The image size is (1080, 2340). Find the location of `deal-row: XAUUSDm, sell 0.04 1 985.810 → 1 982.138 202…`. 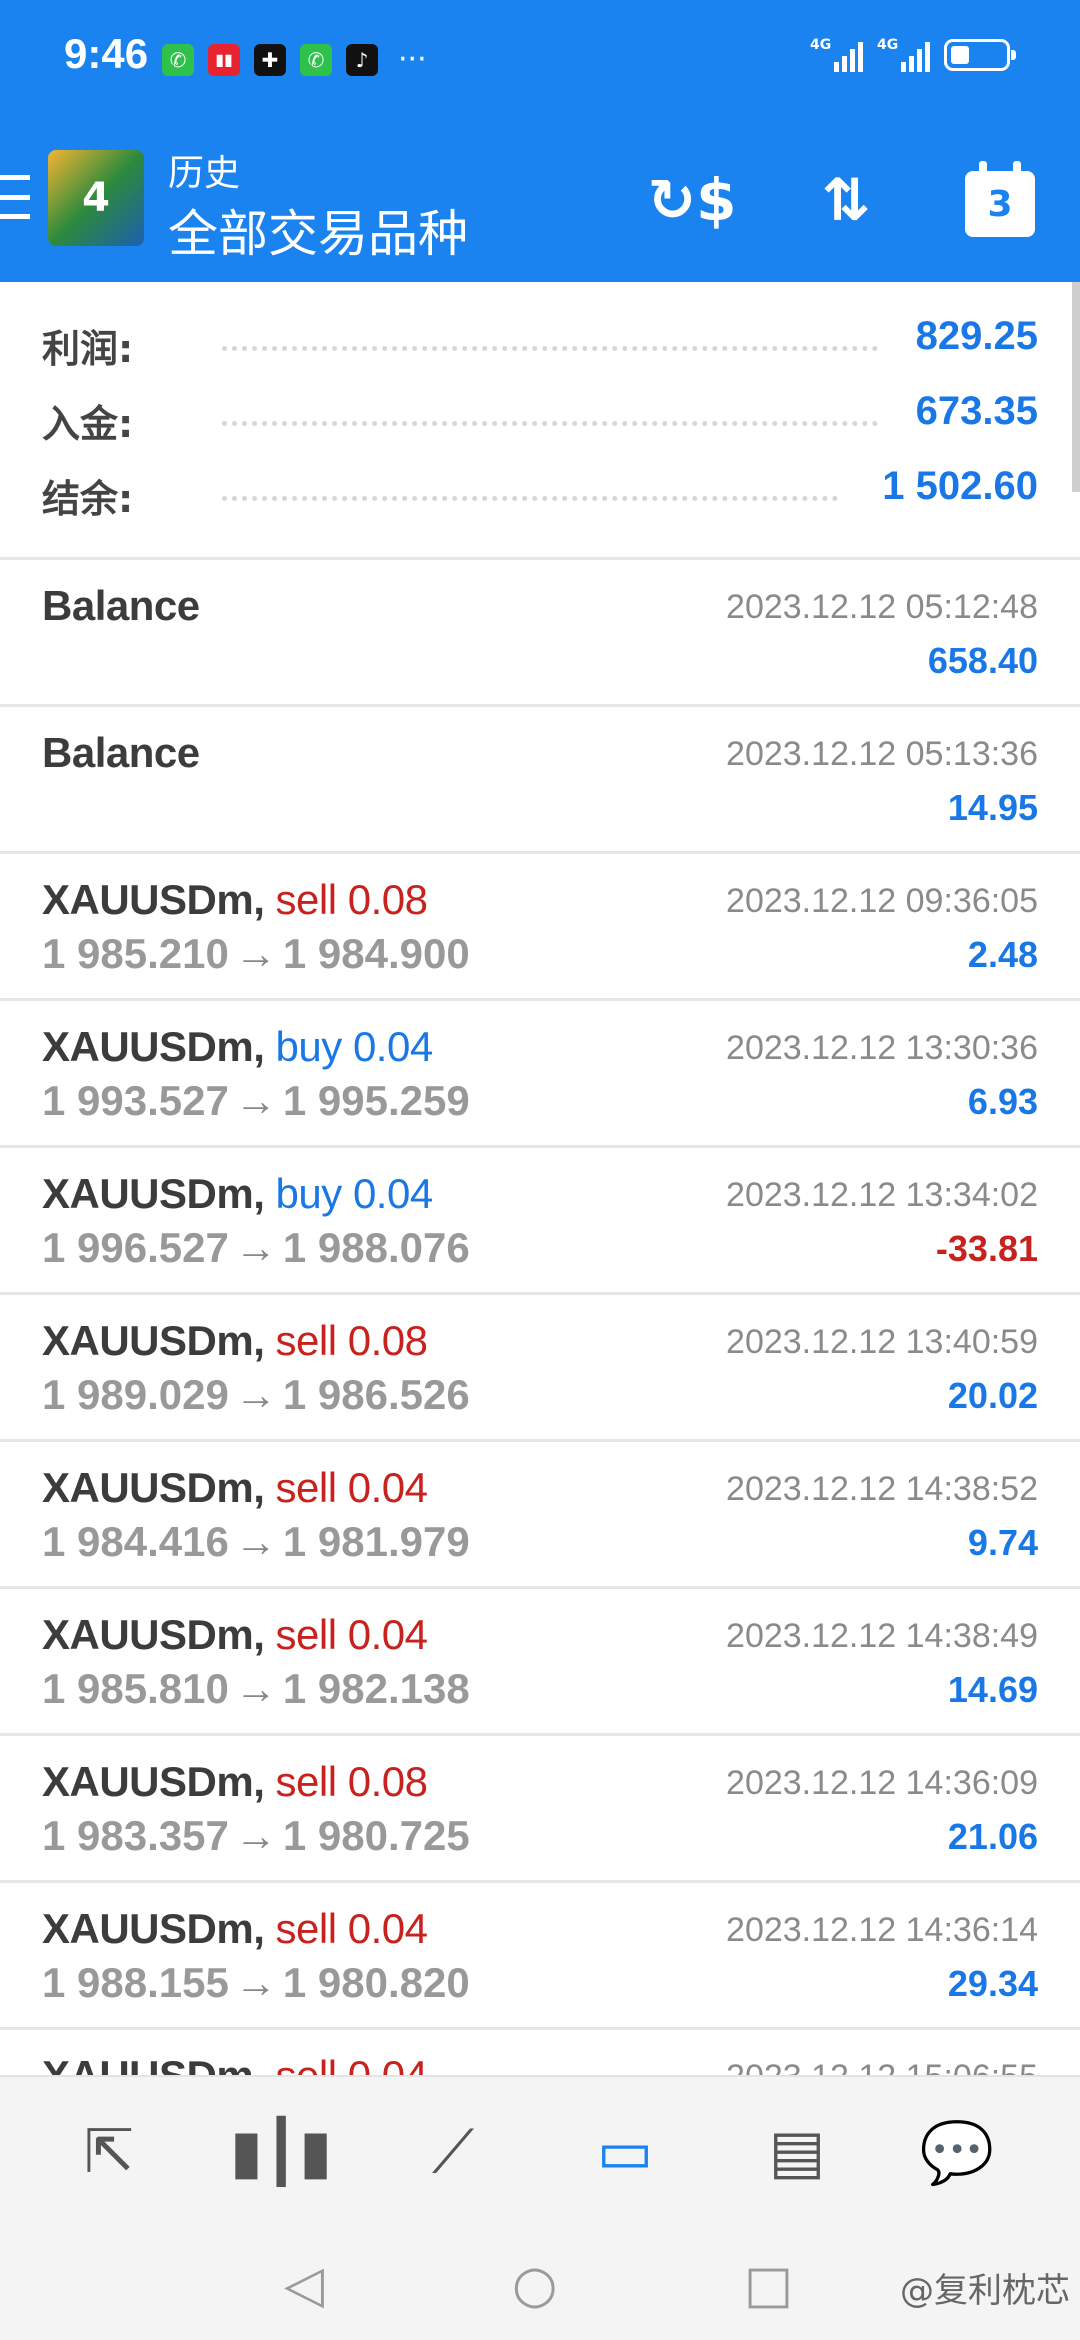

deal-row: XAUUSDm, sell 0.04 1 985.810 → 1 982.138 202… is located at coordinates (540, 1662).